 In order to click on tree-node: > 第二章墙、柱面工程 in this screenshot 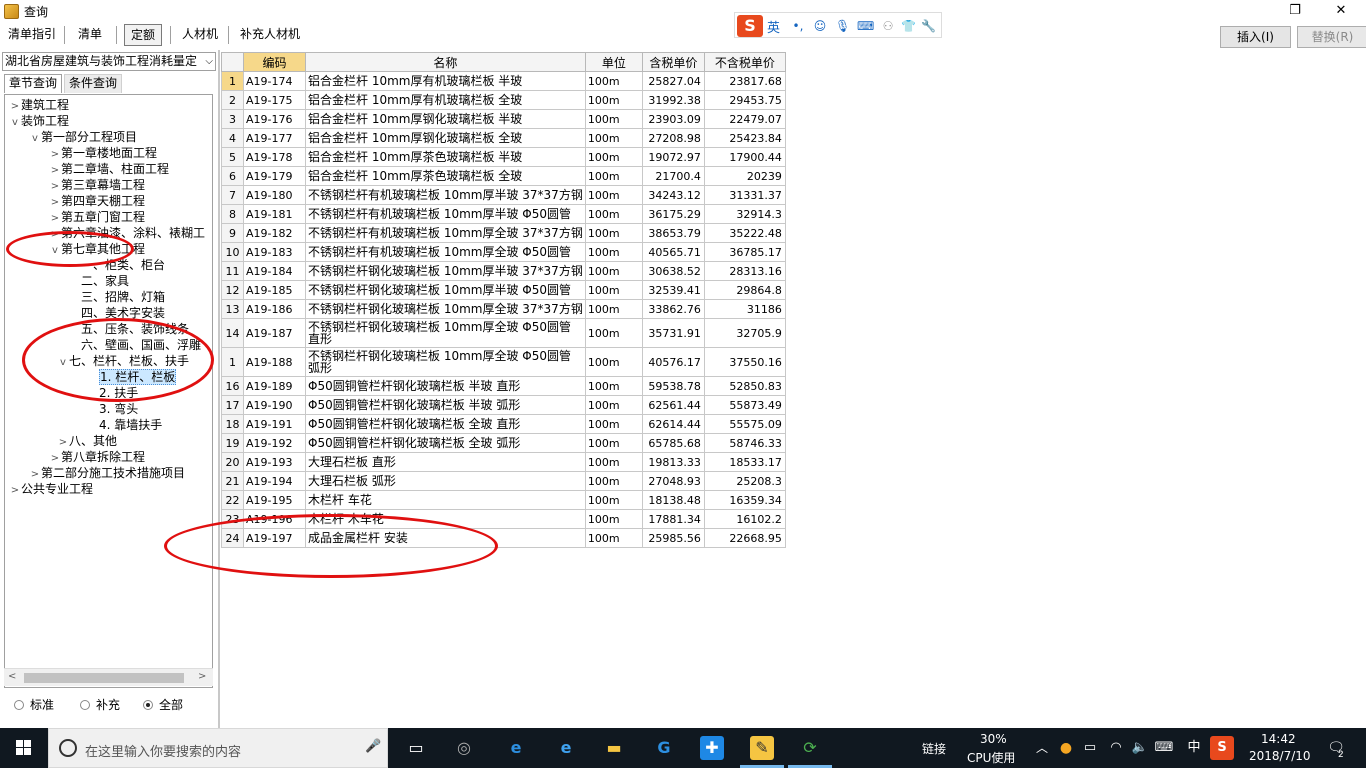, I will do `click(109, 169)`.